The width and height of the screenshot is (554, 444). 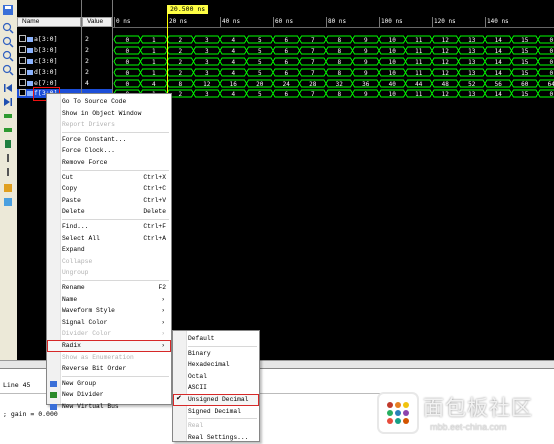 I want to click on menu-item-default: Default, so click(x=216, y=339).